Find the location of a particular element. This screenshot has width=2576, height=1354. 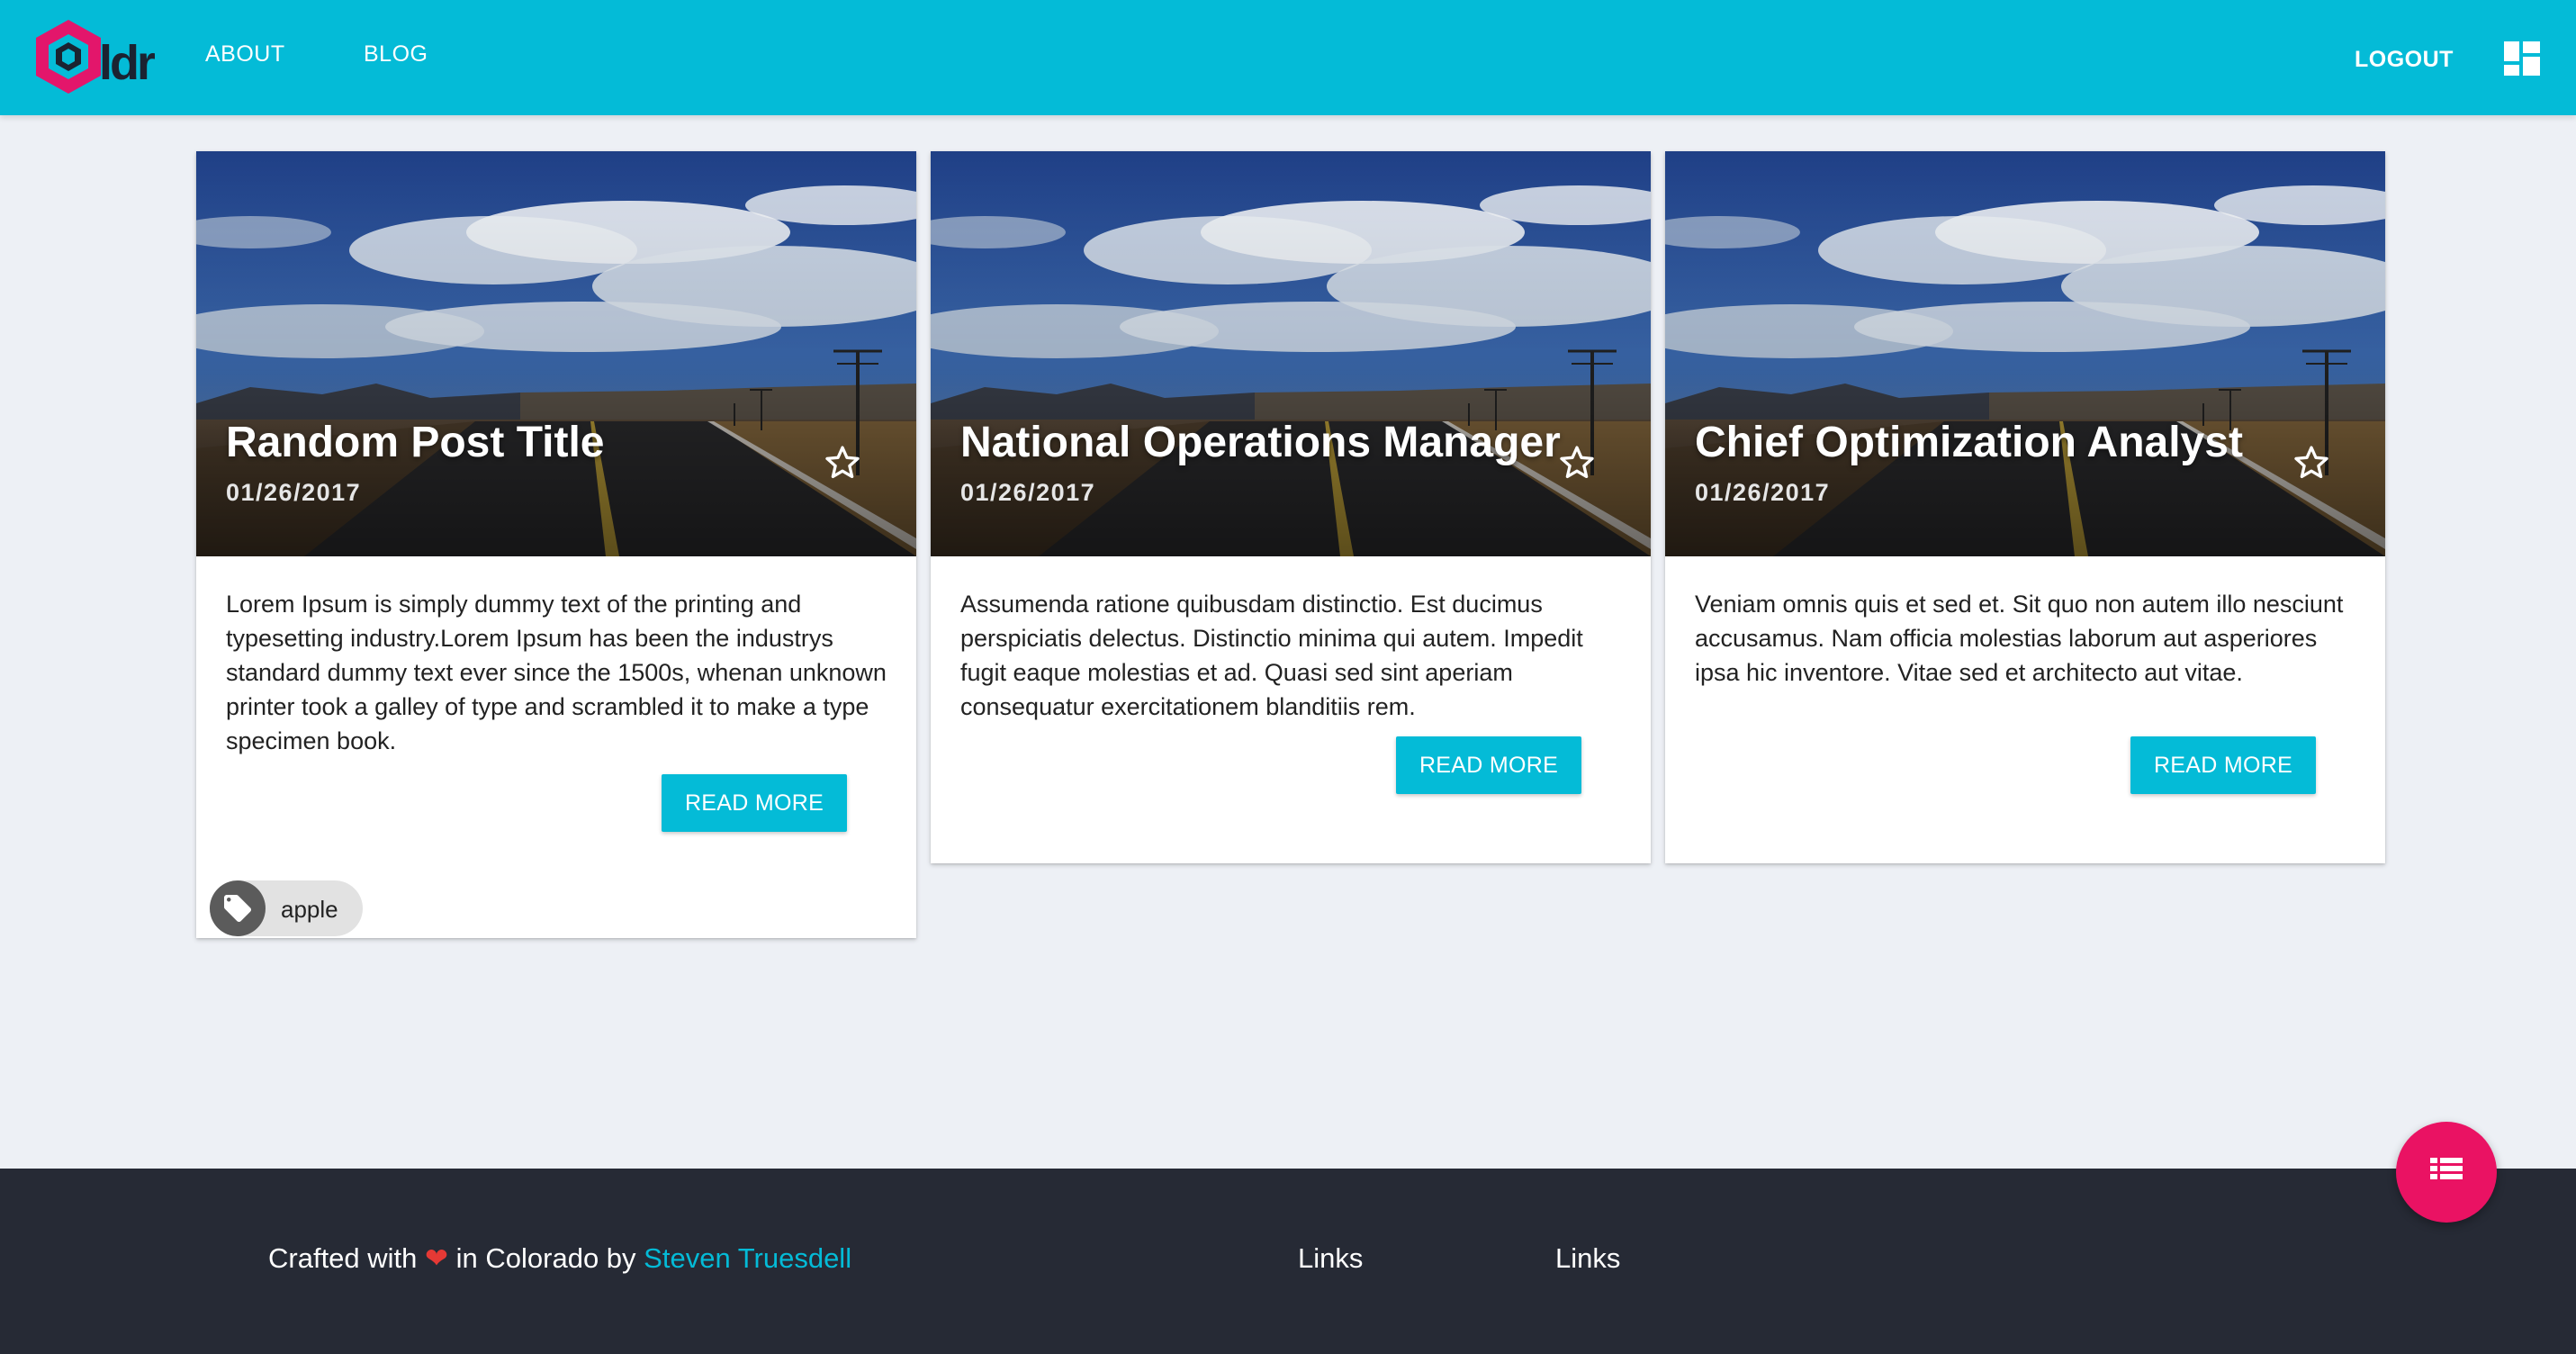

top-app-bar: ldr ABOUT BLOG LOGOUT is located at coordinates (1288, 57).